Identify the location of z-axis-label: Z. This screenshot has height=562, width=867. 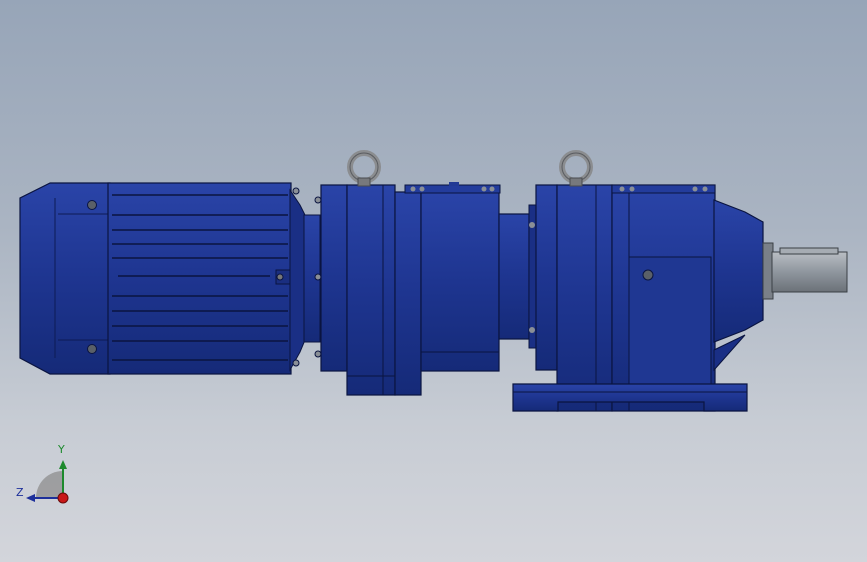
(20, 492).